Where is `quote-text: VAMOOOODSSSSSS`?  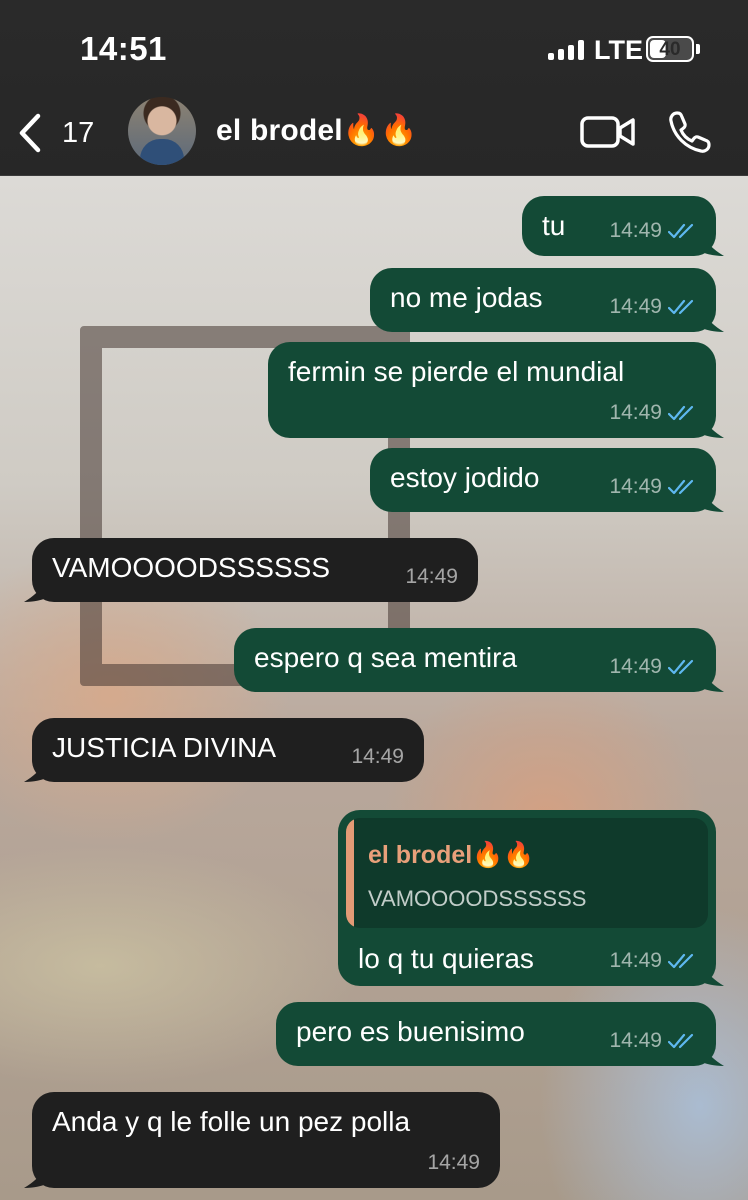
quote-text: VAMOOOODSSSSSS is located at coordinates (477, 898).